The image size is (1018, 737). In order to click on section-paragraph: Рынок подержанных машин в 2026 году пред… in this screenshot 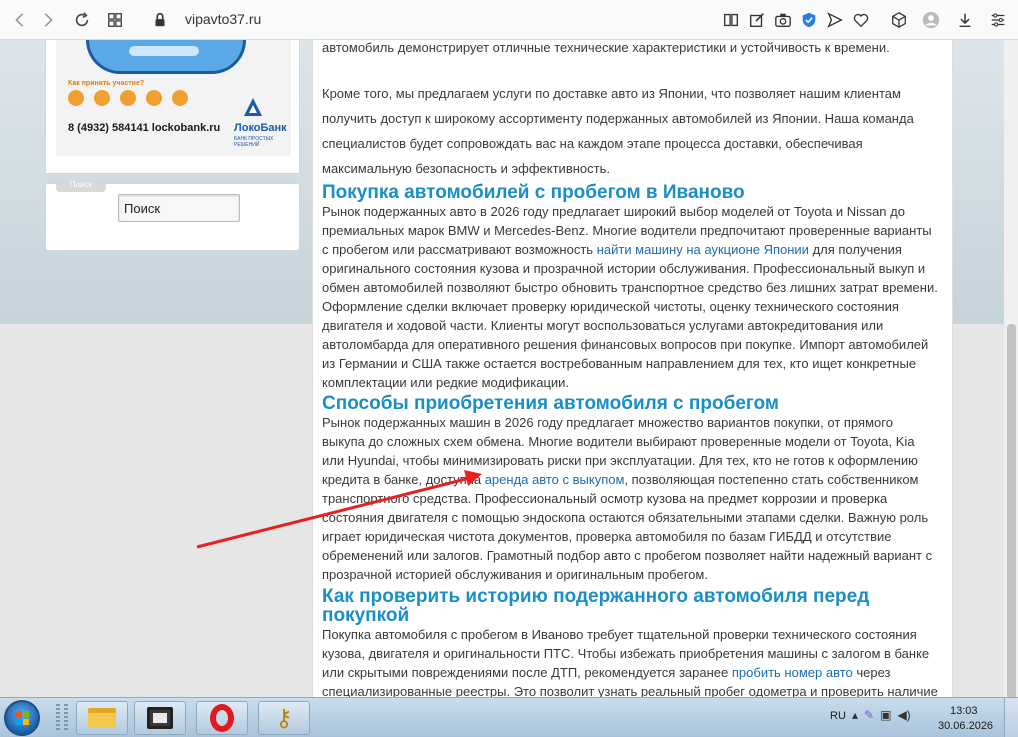, I will do `click(627, 498)`.